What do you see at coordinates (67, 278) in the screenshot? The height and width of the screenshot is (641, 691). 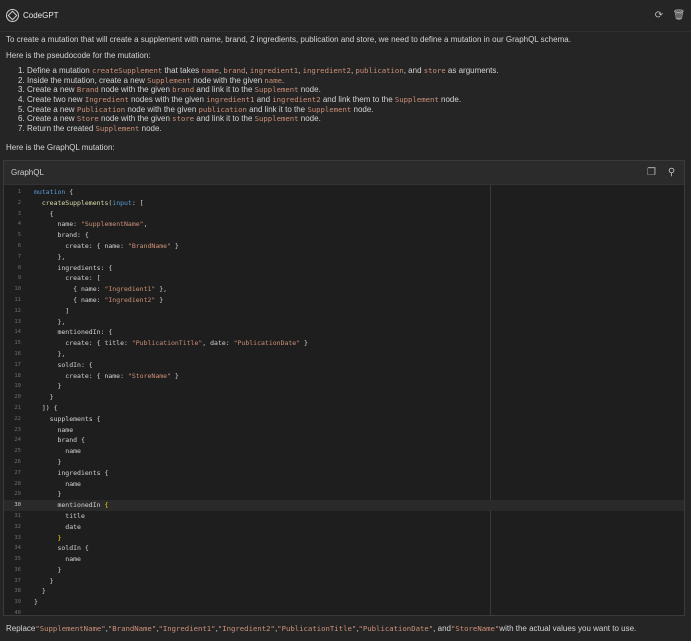 I see `code-token: create: [` at bounding box center [67, 278].